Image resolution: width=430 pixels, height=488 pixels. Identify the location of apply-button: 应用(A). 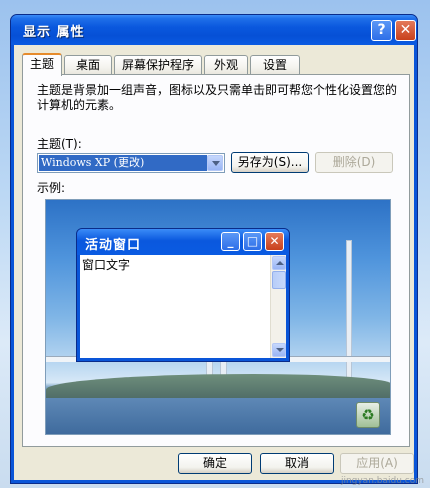
(377, 463).